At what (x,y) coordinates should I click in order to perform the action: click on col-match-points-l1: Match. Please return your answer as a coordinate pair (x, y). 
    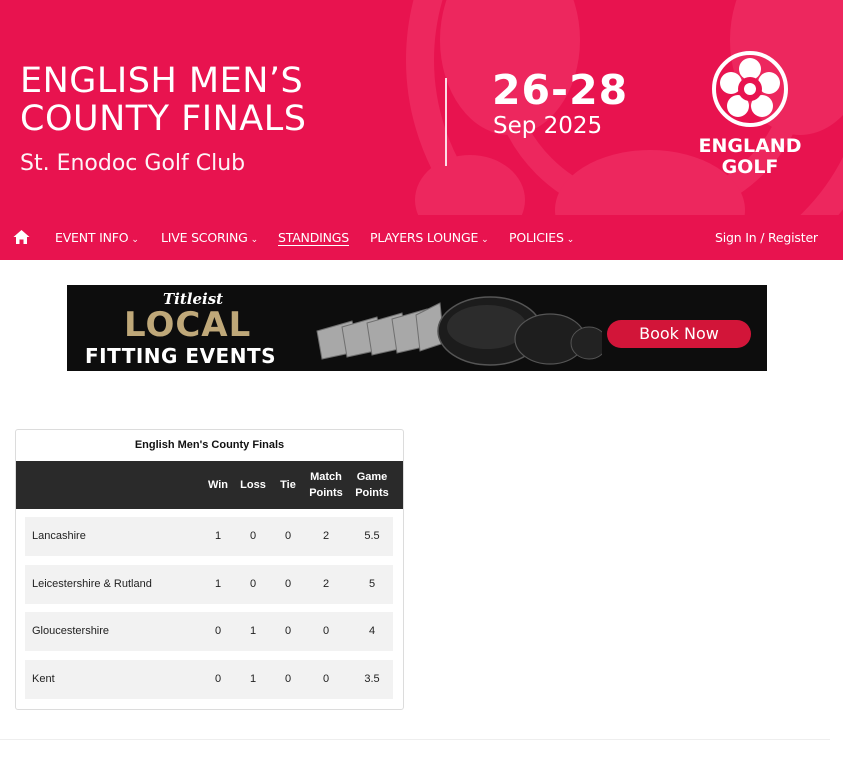
    Looking at the image, I should click on (326, 477).